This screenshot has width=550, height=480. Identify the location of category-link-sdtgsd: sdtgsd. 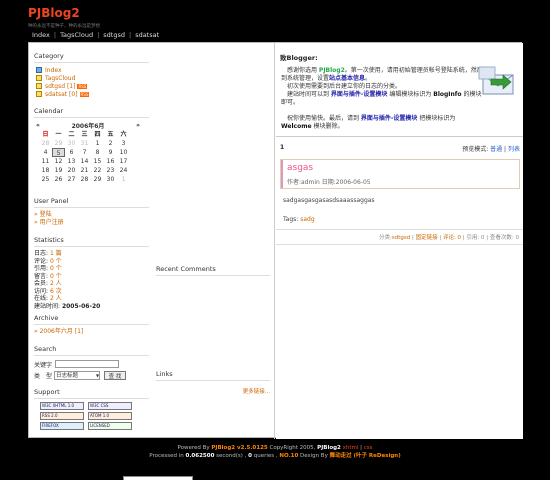
(55, 86).